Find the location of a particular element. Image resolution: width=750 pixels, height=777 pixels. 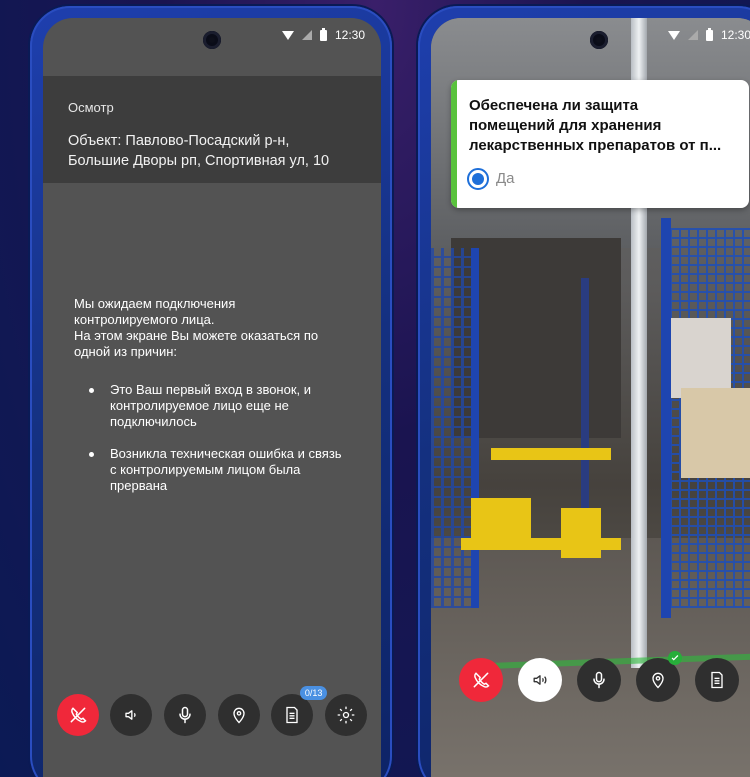

gear-icon is located at coordinates (346, 715).